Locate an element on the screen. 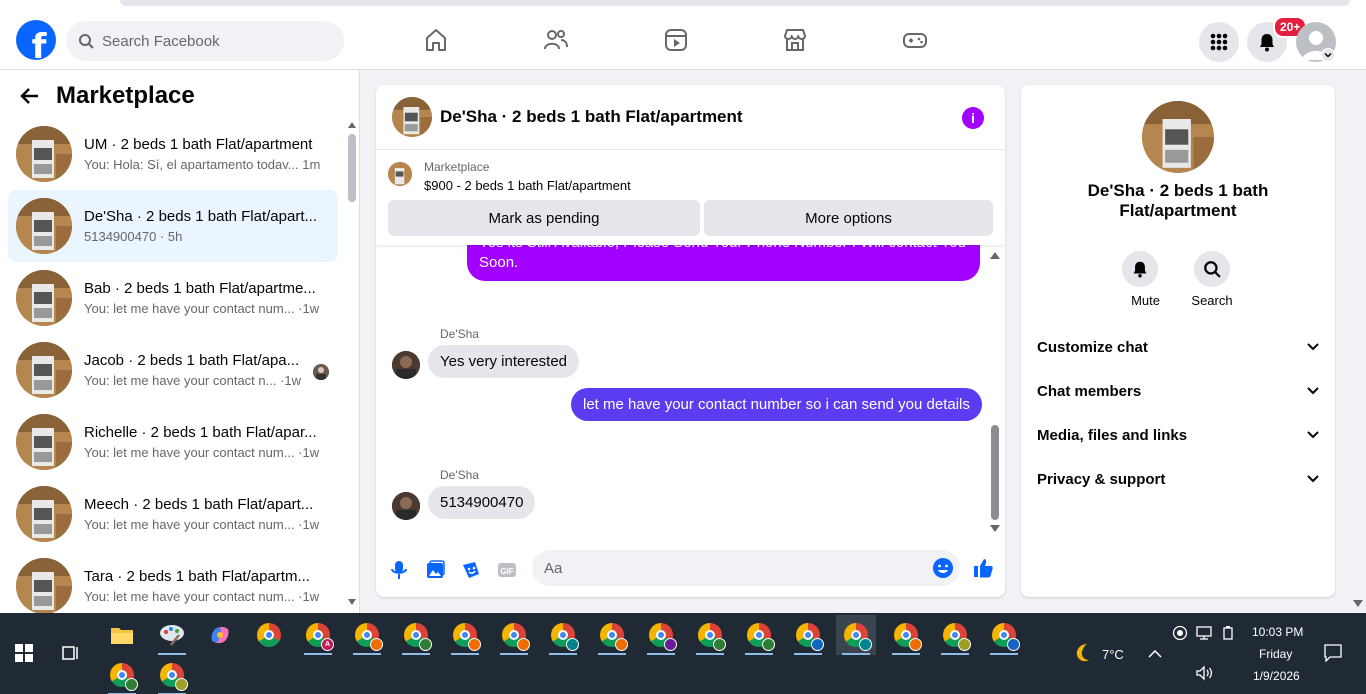  back-arrow-icon is located at coordinates (30, 96).